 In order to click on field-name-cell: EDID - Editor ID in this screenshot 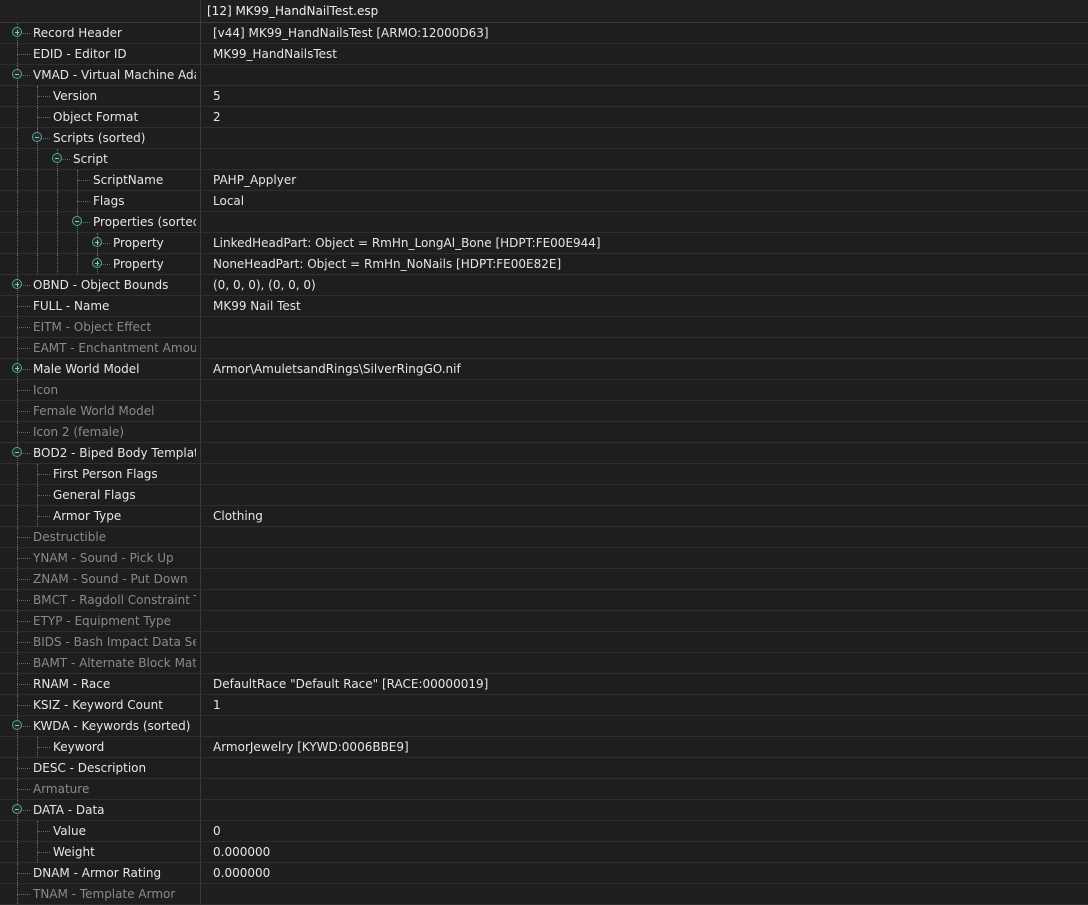, I will do `click(100, 54)`.